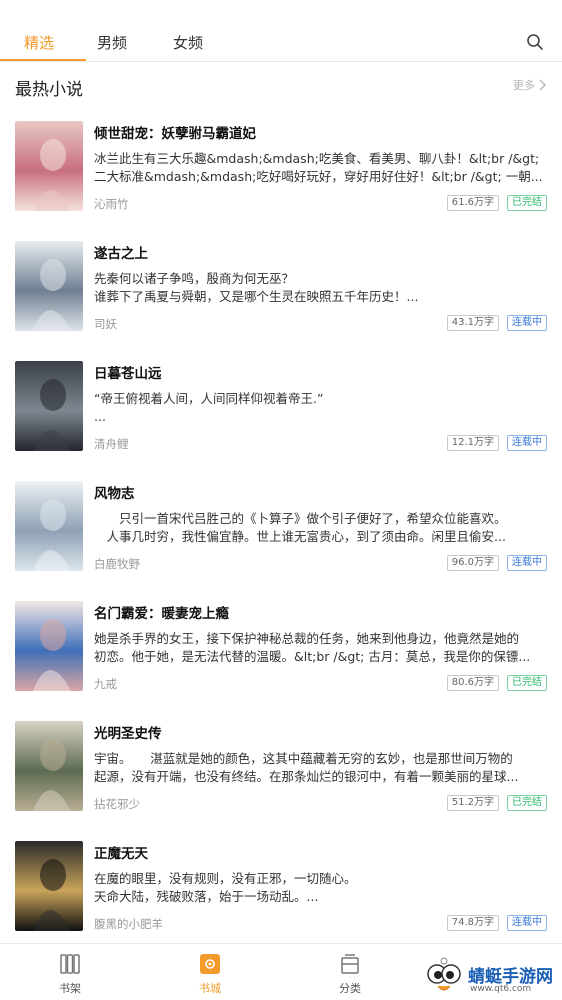 This screenshot has width=562, height=1000. What do you see at coordinates (210, 964) in the screenshot?
I see `bookstore-icon` at bounding box center [210, 964].